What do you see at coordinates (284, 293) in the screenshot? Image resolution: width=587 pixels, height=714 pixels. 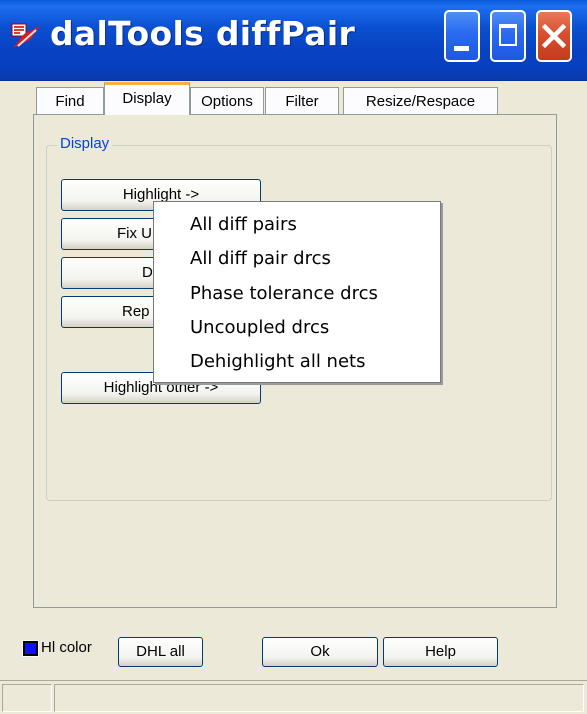 I see `menu-item-phase-tolerance-drcs: Phase tolerance drcs` at bounding box center [284, 293].